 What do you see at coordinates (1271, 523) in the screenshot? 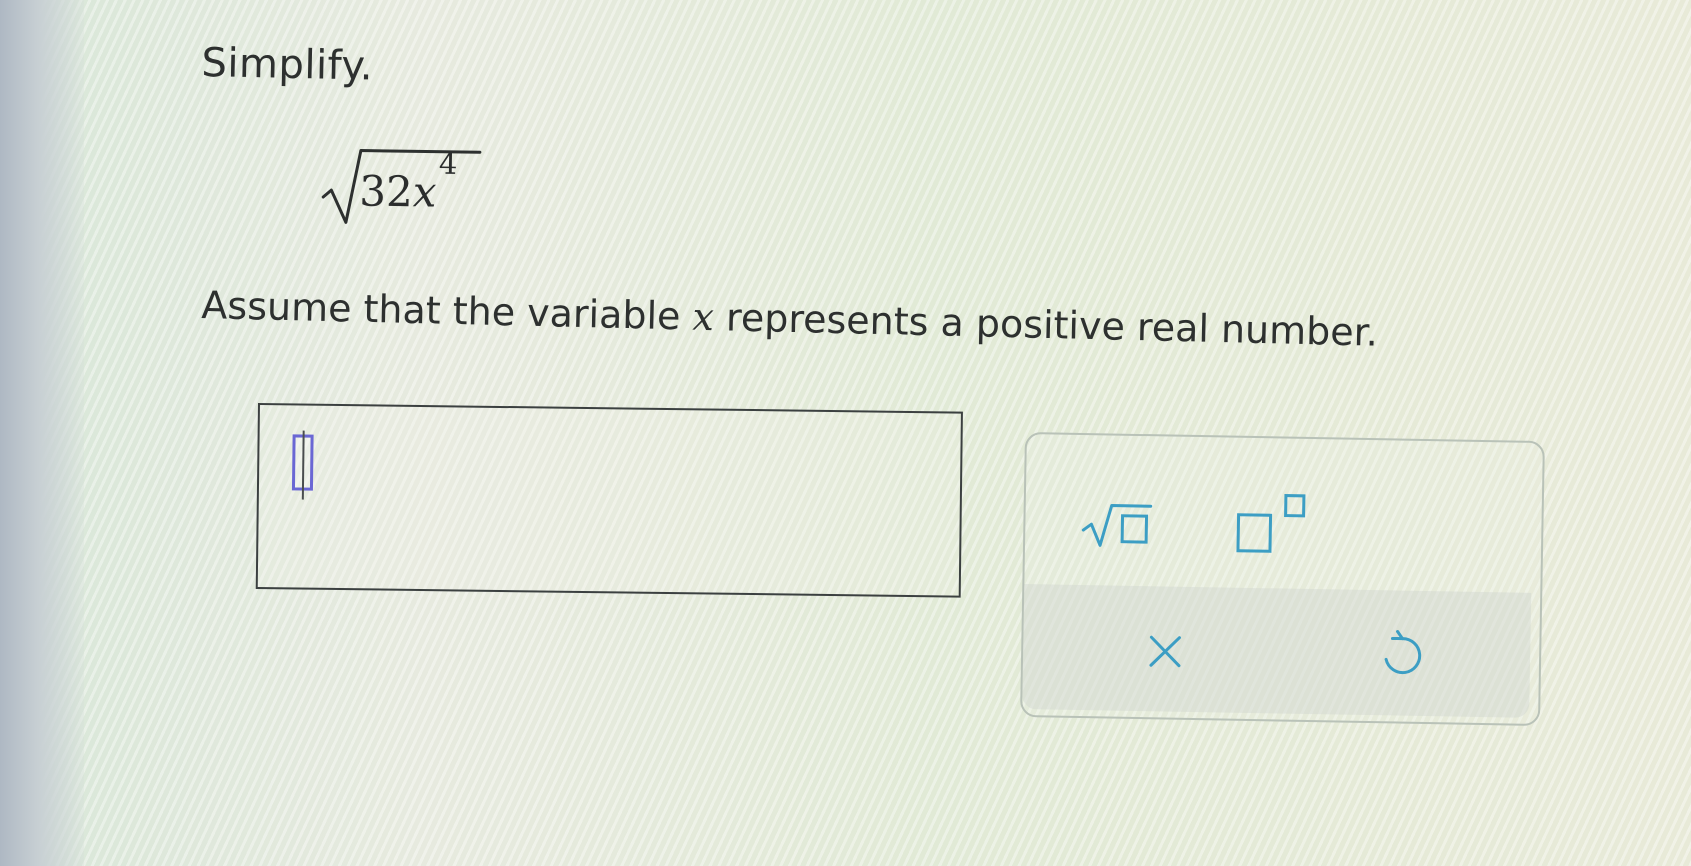
I see `superscript-template-icon` at bounding box center [1271, 523].